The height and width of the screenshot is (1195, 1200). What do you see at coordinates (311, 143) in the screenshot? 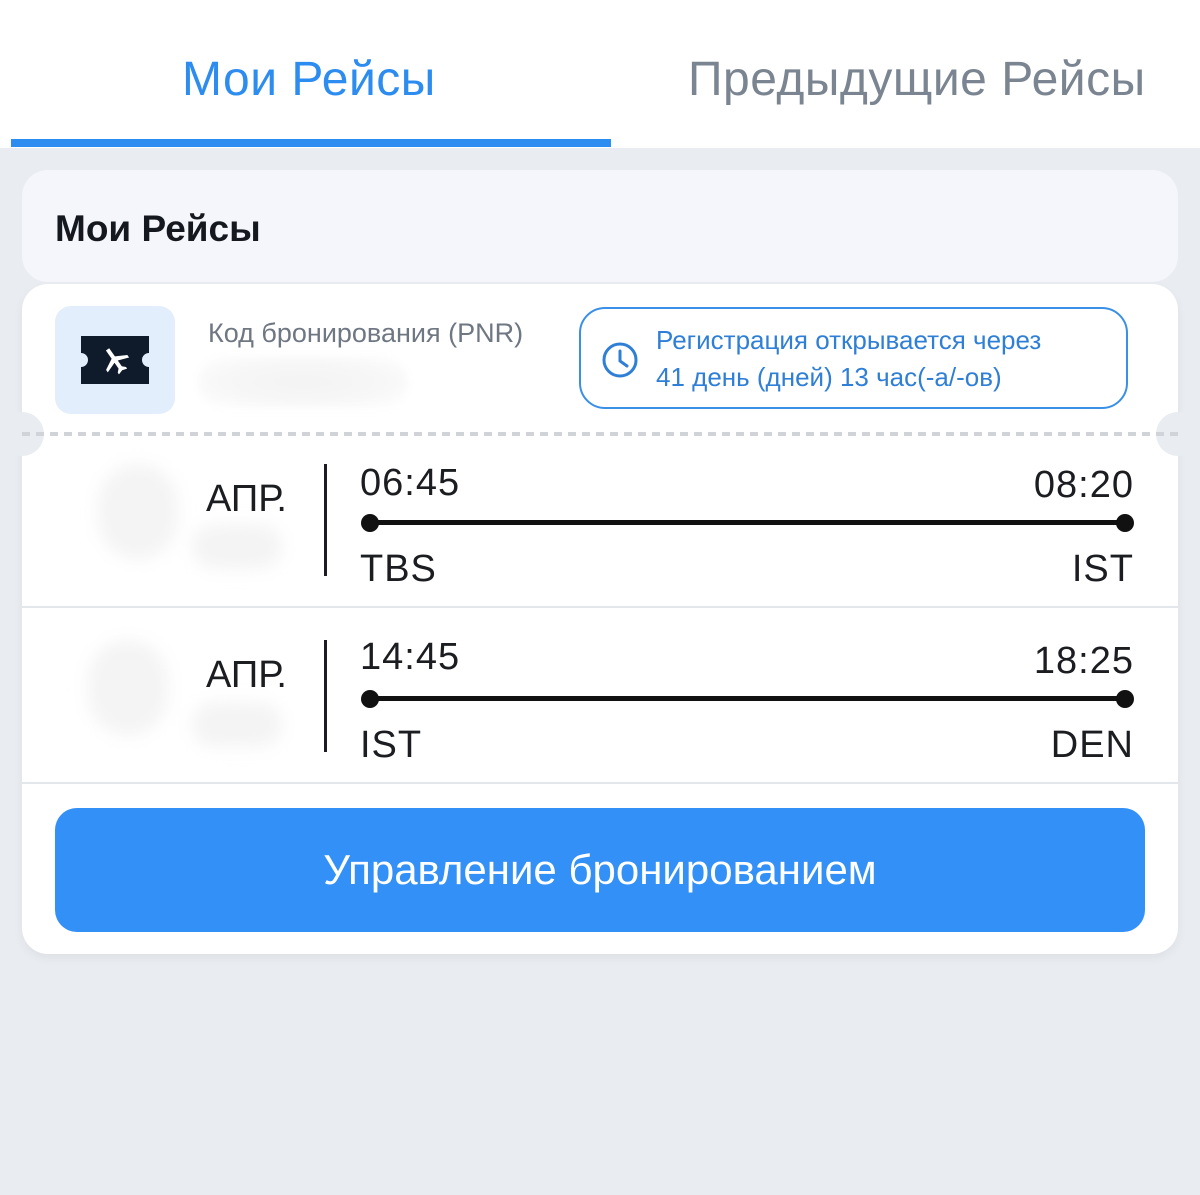
I see `active-tab-indicator` at bounding box center [311, 143].